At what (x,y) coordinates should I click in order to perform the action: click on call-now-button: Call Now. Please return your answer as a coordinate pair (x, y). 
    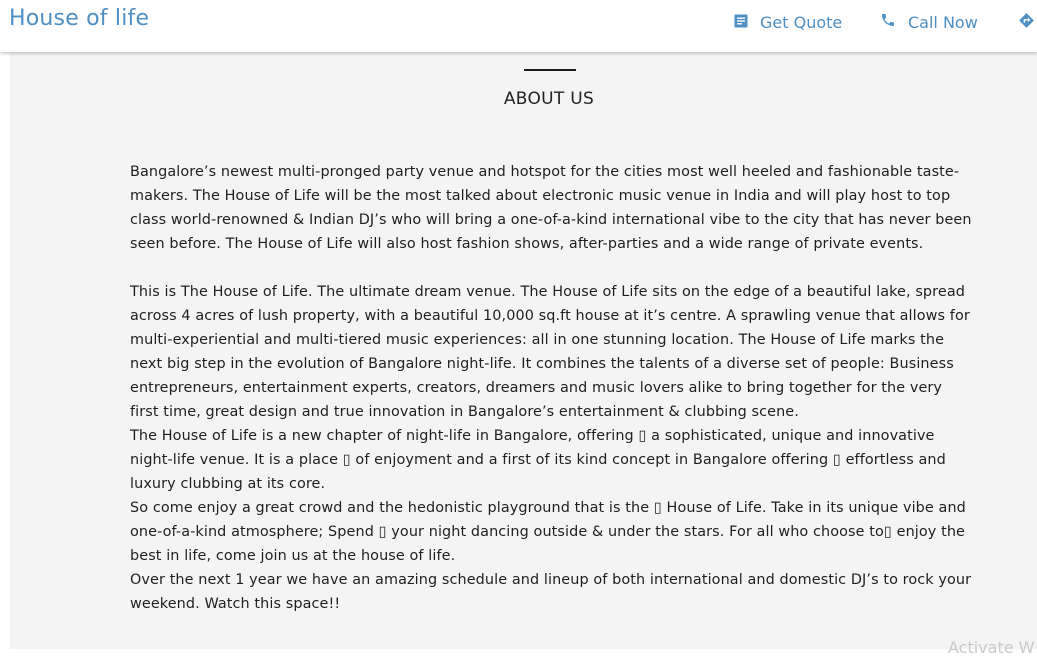
    Looking at the image, I should click on (929, 22).